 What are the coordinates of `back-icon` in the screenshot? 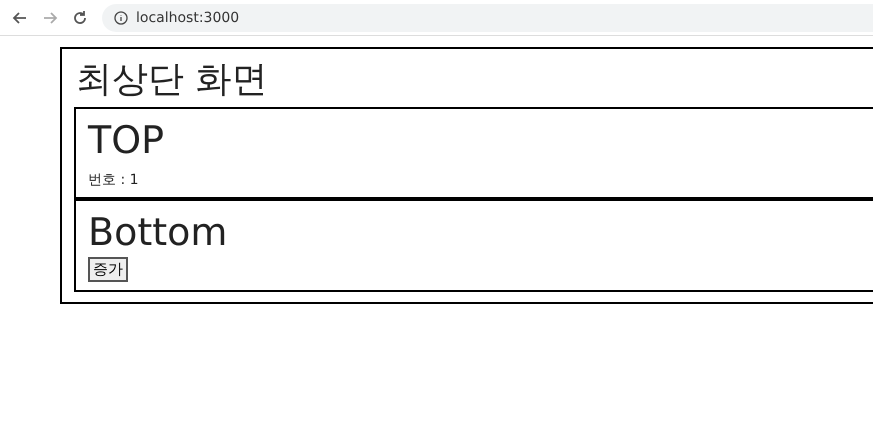 It's located at (20, 18).